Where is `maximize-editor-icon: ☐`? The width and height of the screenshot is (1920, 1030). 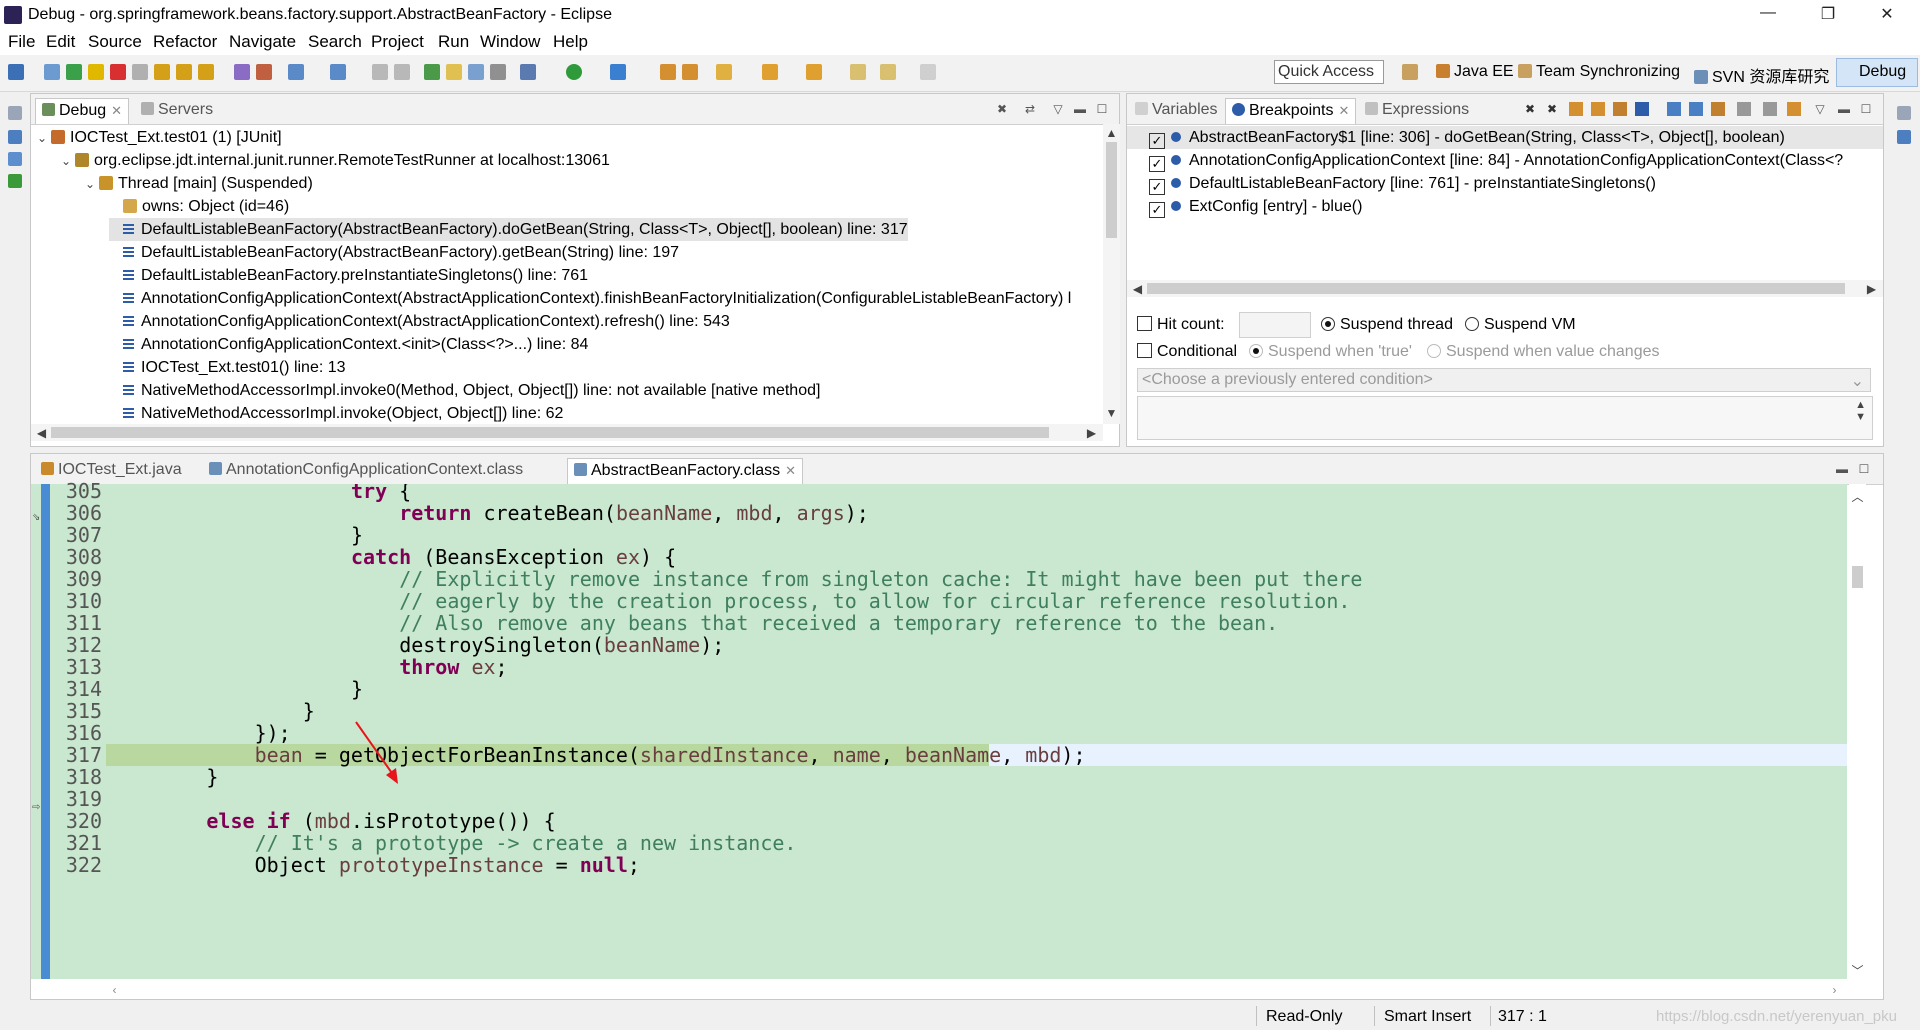 maximize-editor-icon: ☐ is located at coordinates (1864, 469).